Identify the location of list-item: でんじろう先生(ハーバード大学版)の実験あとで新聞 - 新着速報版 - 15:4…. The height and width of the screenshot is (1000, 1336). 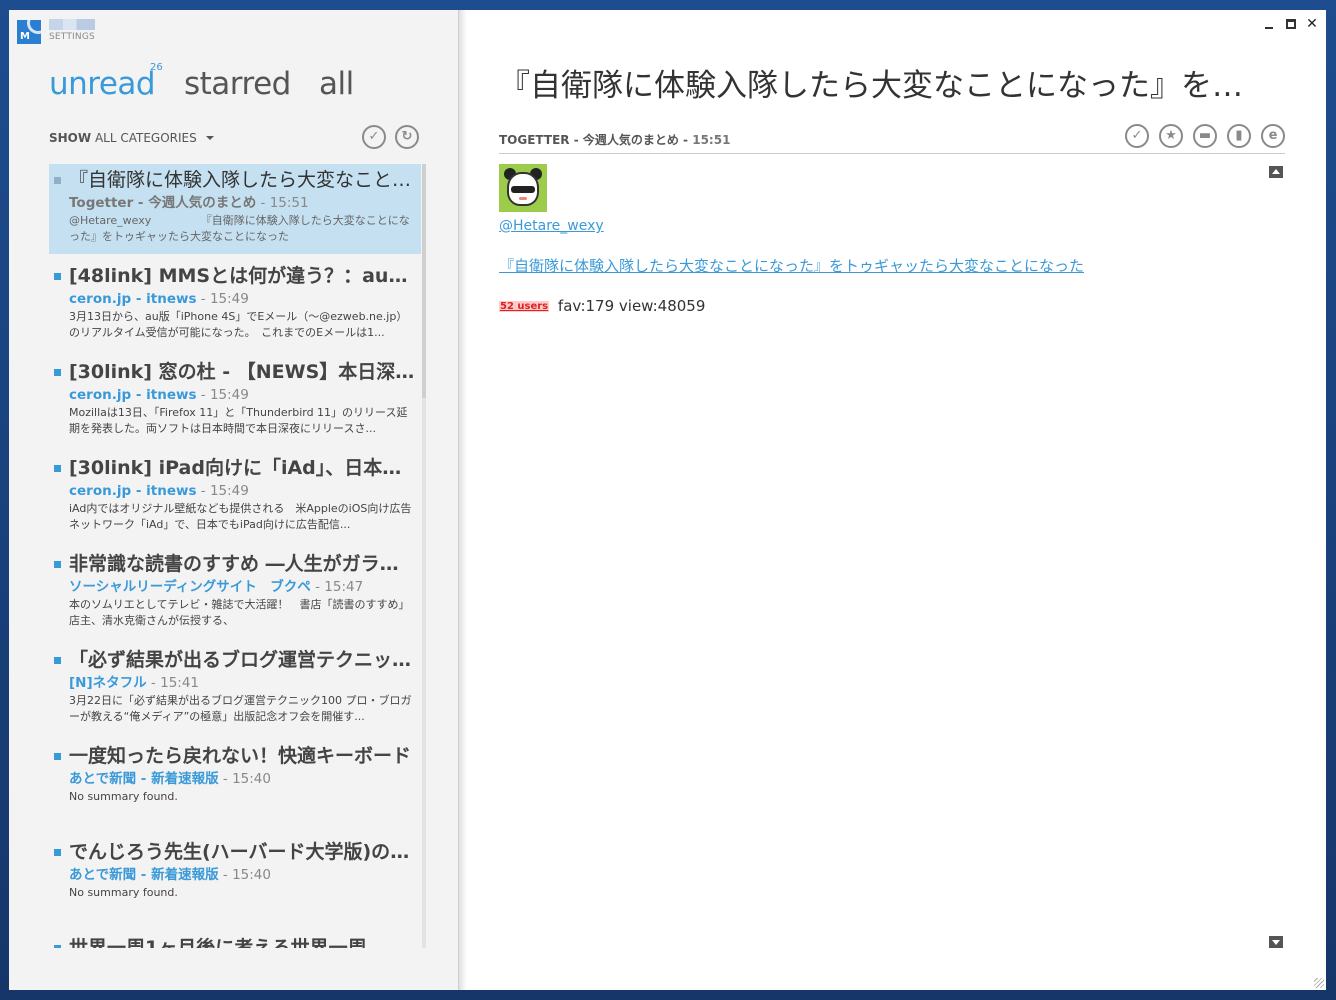
(235, 881).